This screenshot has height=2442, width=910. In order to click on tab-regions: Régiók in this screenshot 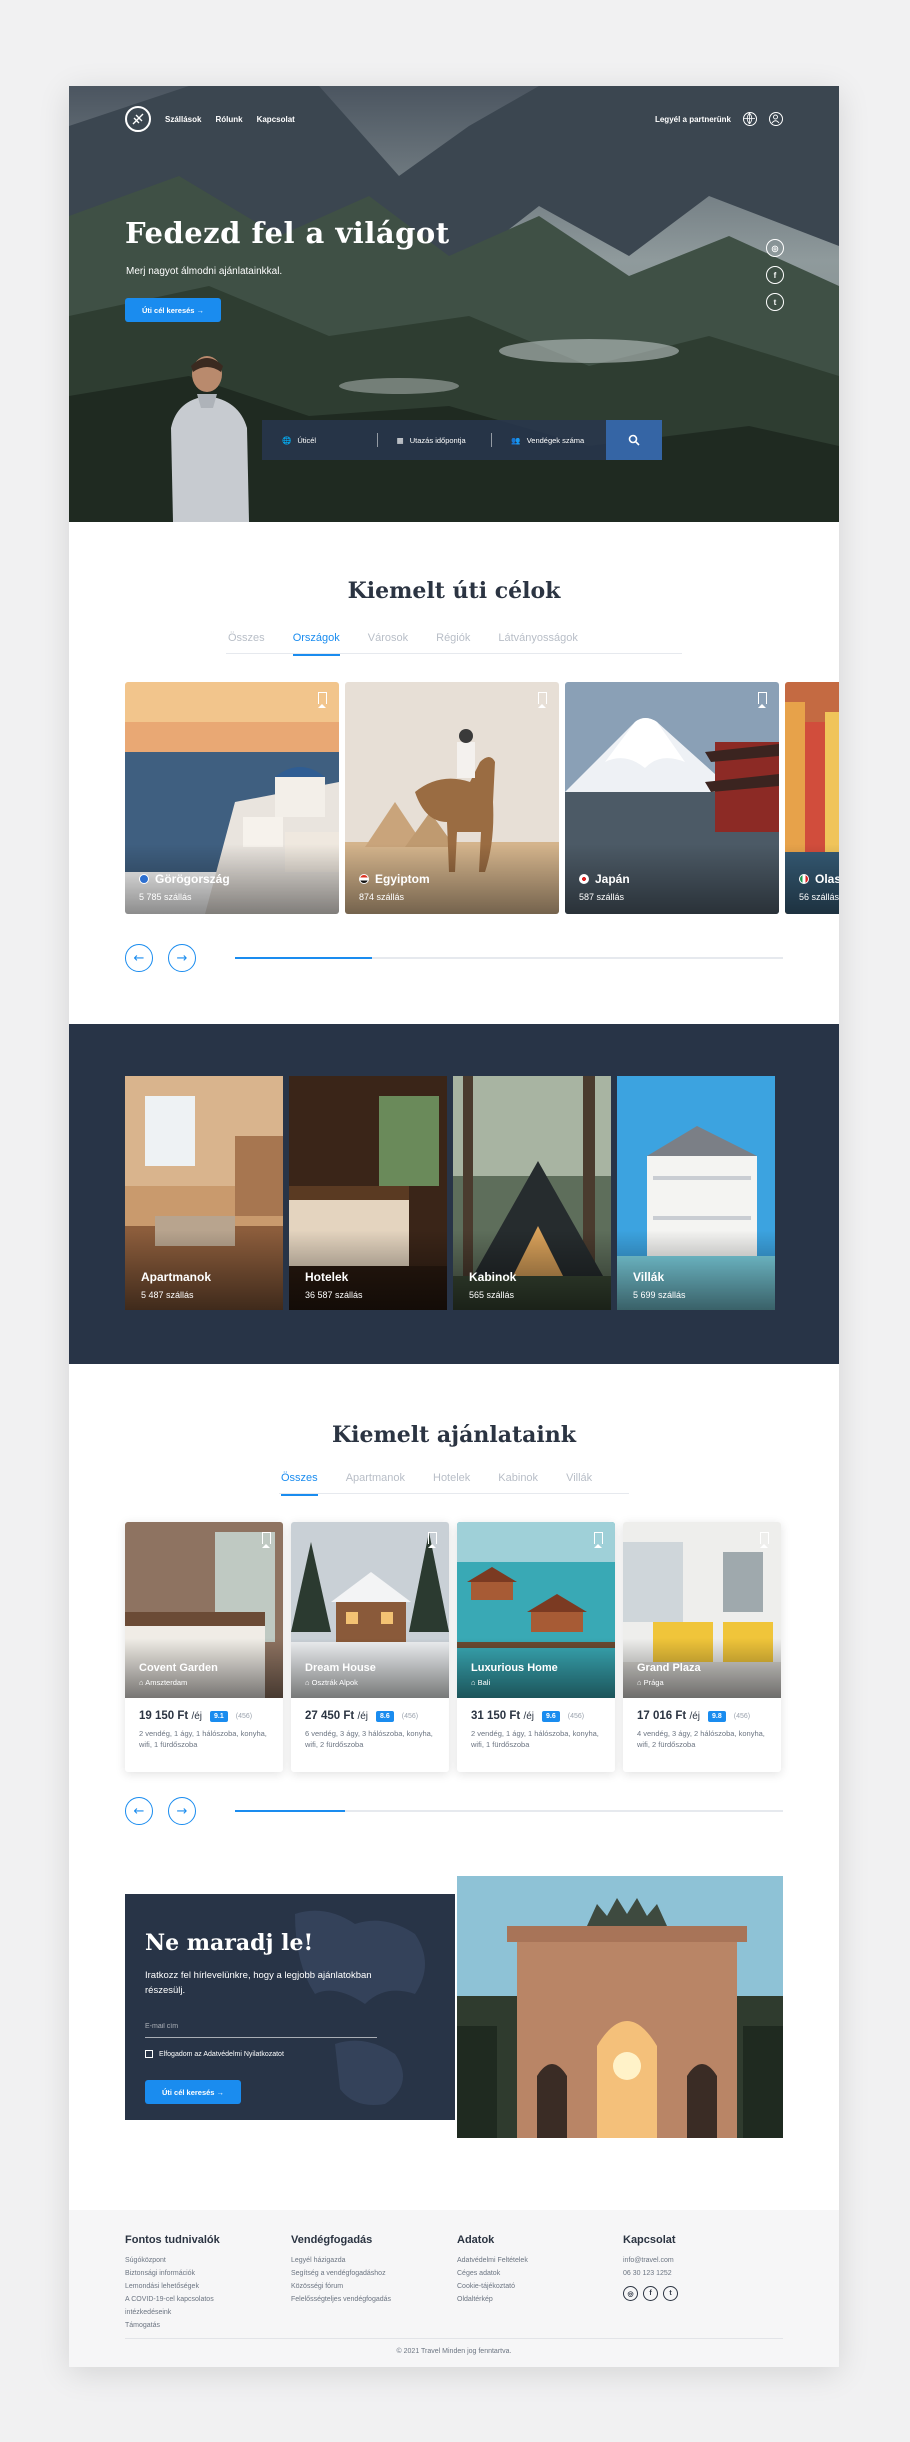, I will do `click(453, 644)`.